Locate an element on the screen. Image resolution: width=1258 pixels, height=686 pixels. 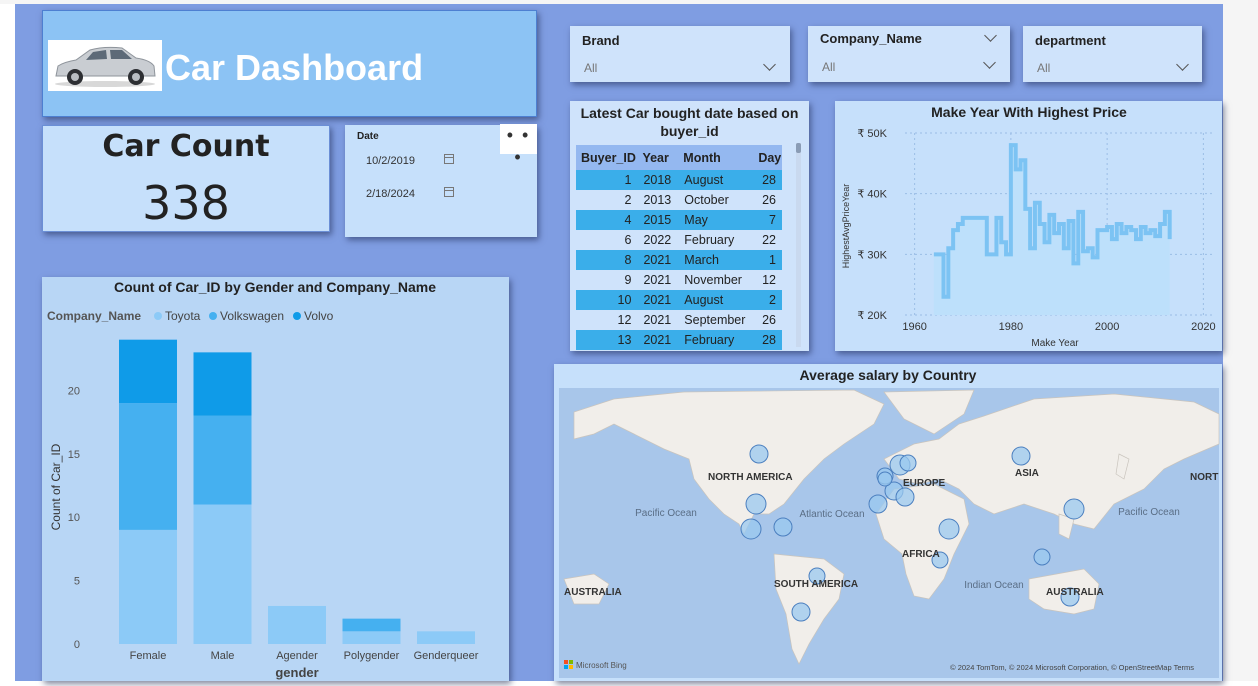
more-options-button: • • • is located at coordinates (518, 145).